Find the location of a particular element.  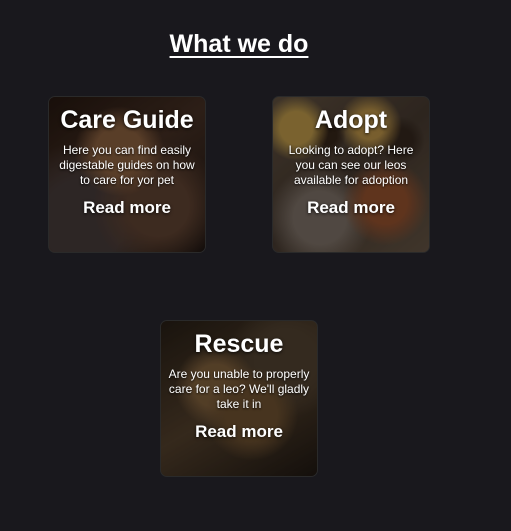

section-title: What we do is located at coordinates (239, 44).